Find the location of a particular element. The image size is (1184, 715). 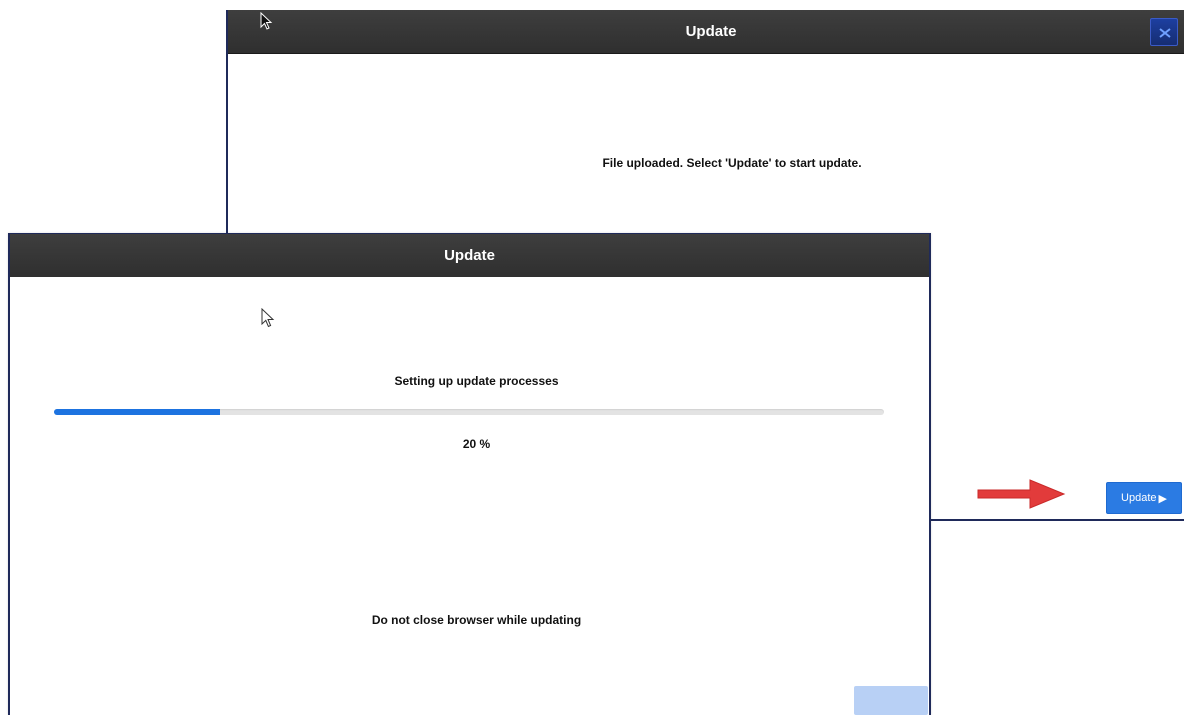

update-button: Update ▶ is located at coordinates (1144, 498).